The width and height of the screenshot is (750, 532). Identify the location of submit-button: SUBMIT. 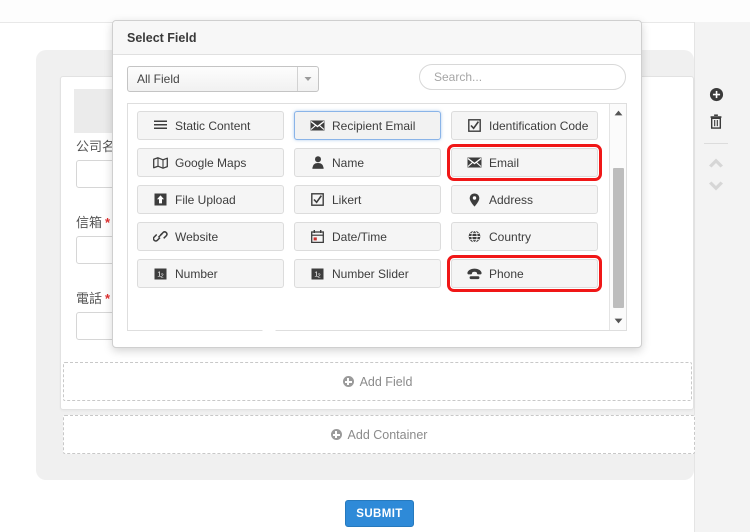
(379, 513).